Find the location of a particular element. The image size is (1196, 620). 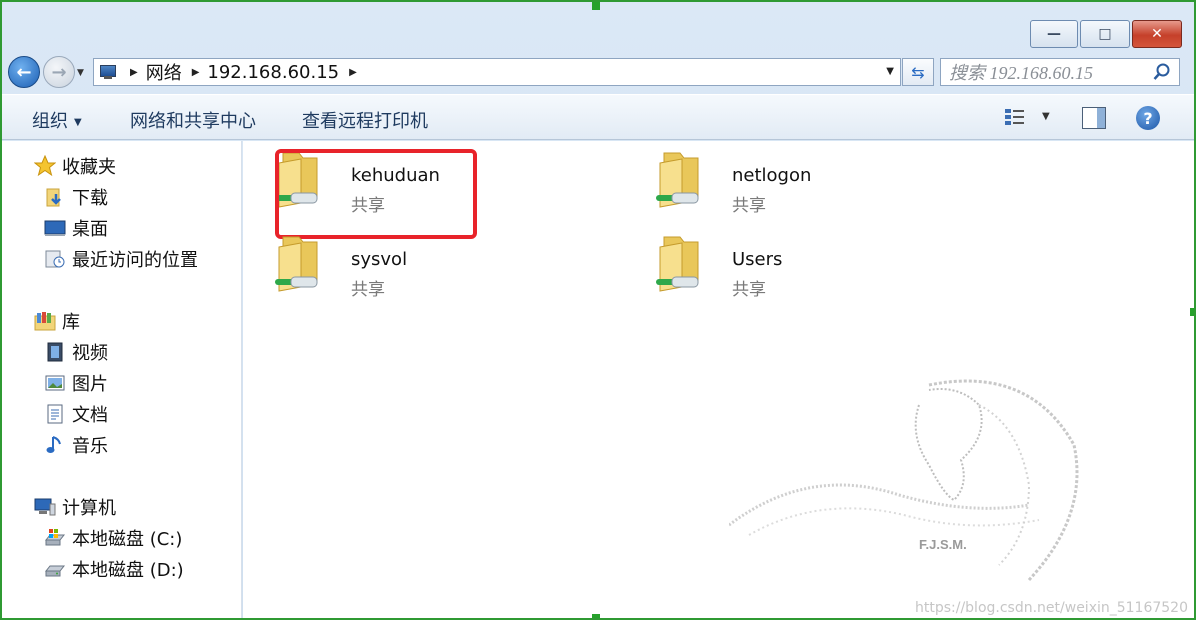

sidebar-item-label: 图片 is located at coordinates (90, 384).